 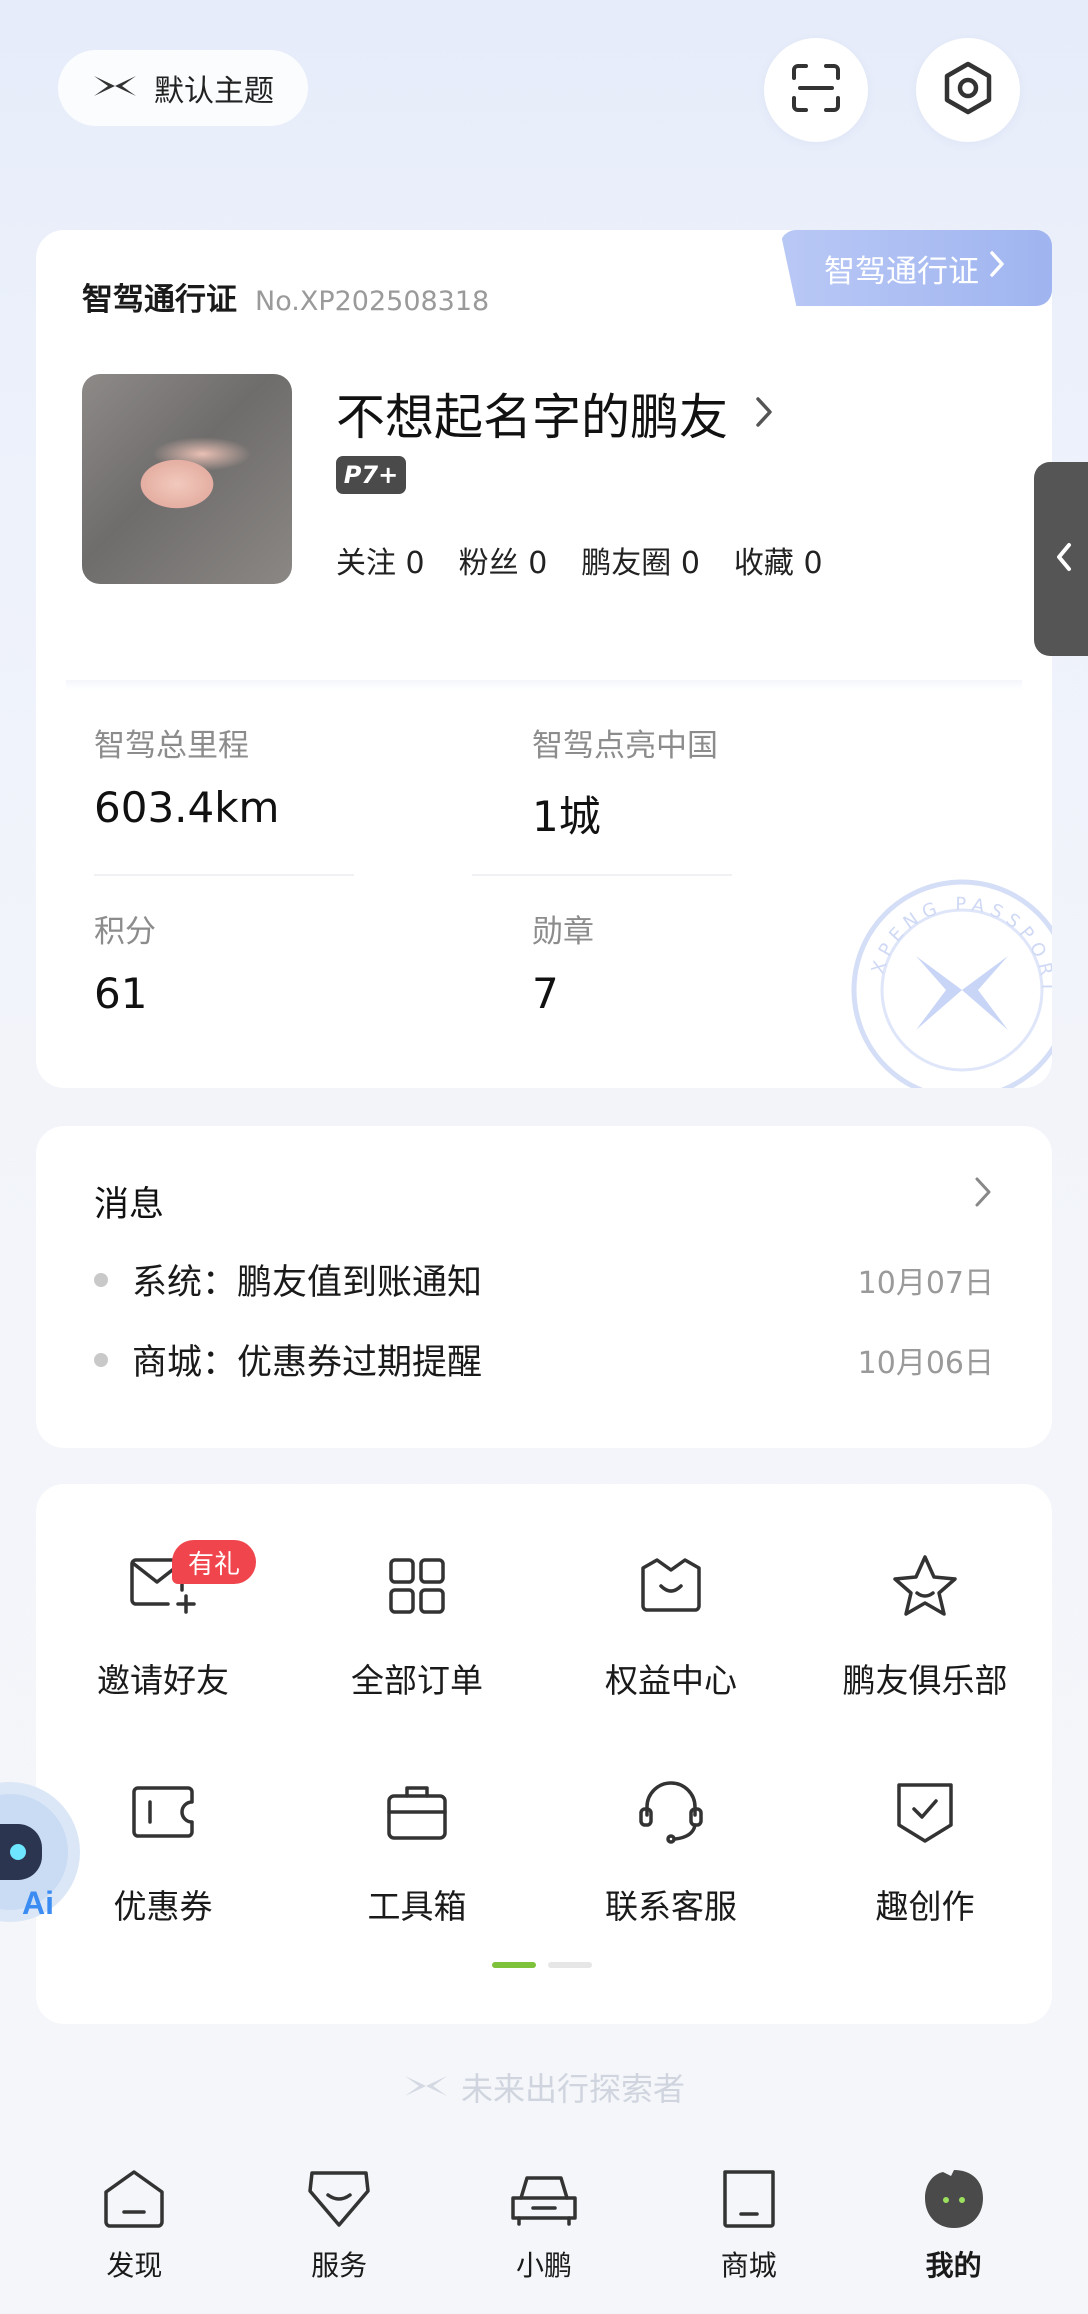 I want to click on social-fans: 粉丝 0, so click(x=503, y=560).